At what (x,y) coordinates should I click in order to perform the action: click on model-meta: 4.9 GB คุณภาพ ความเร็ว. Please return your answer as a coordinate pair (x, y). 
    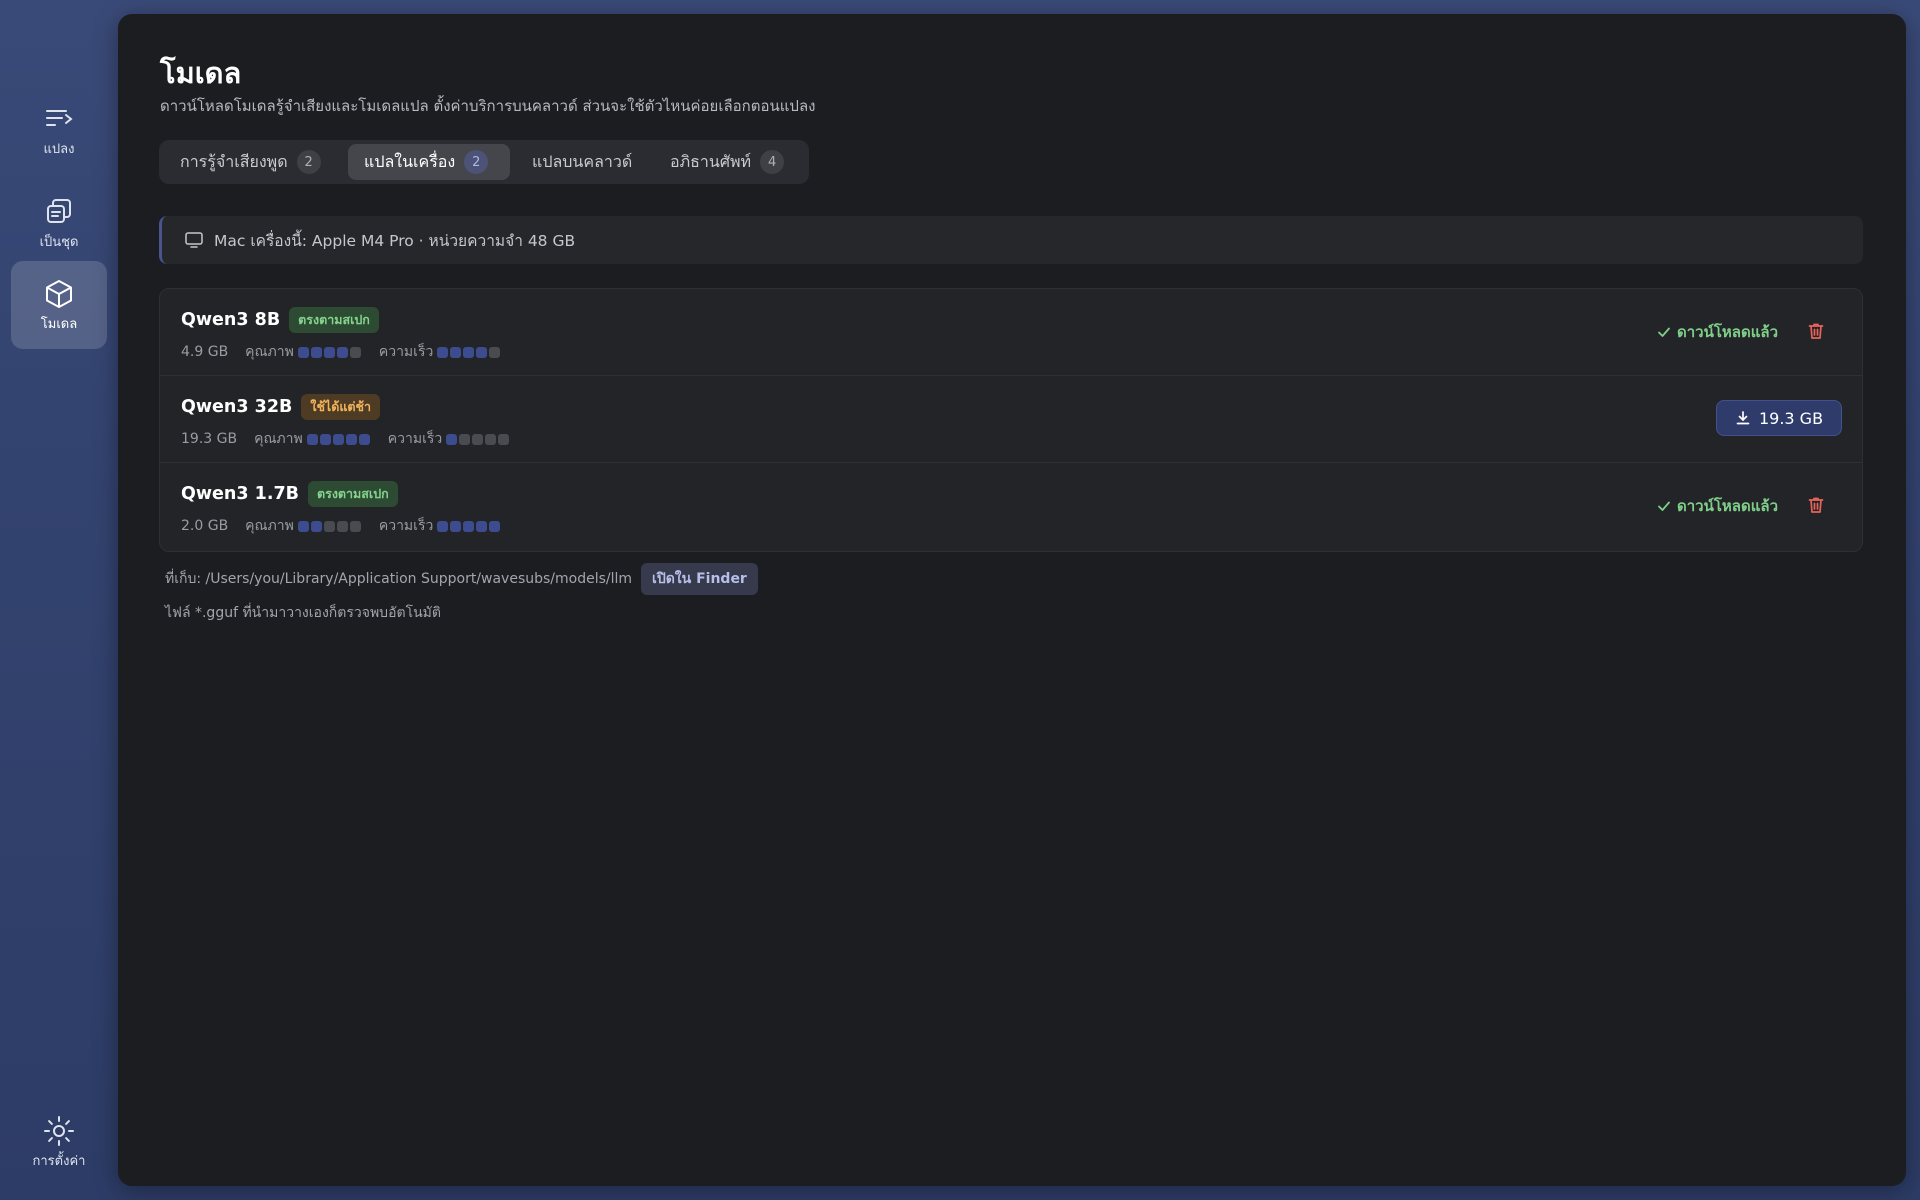
    Looking at the image, I should click on (349, 352).